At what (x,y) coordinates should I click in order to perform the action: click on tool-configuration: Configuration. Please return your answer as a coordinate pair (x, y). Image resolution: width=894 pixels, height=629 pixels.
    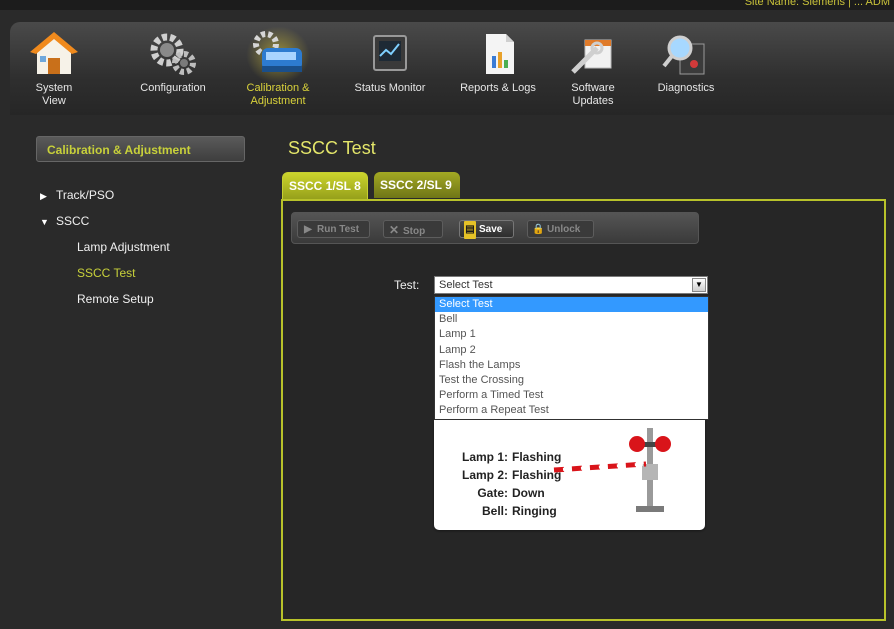
    Looking at the image, I should click on (173, 68).